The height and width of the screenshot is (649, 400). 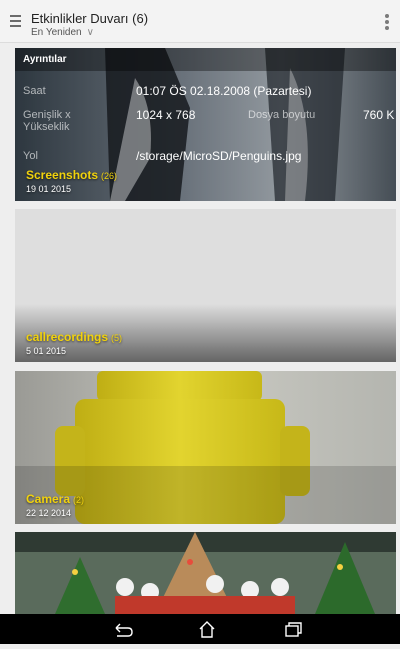 What do you see at coordinates (282, 115) in the screenshot?
I see `file-size-label: Dosya boyutu` at bounding box center [282, 115].